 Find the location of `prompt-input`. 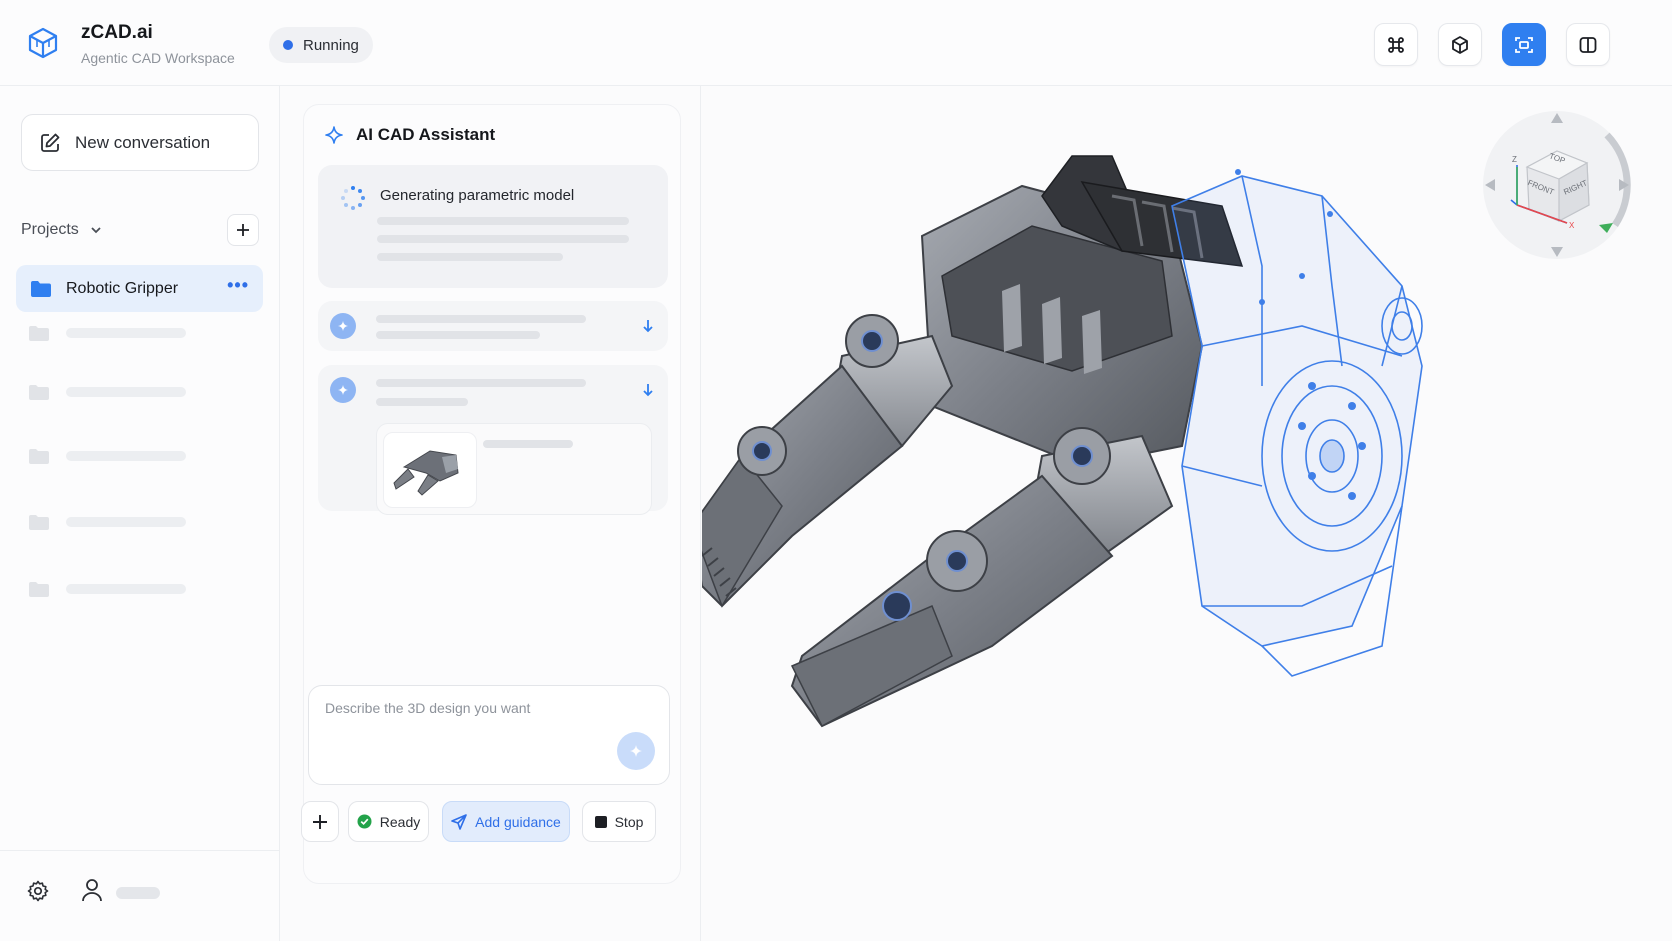

prompt-input is located at coordinates (475, 708).